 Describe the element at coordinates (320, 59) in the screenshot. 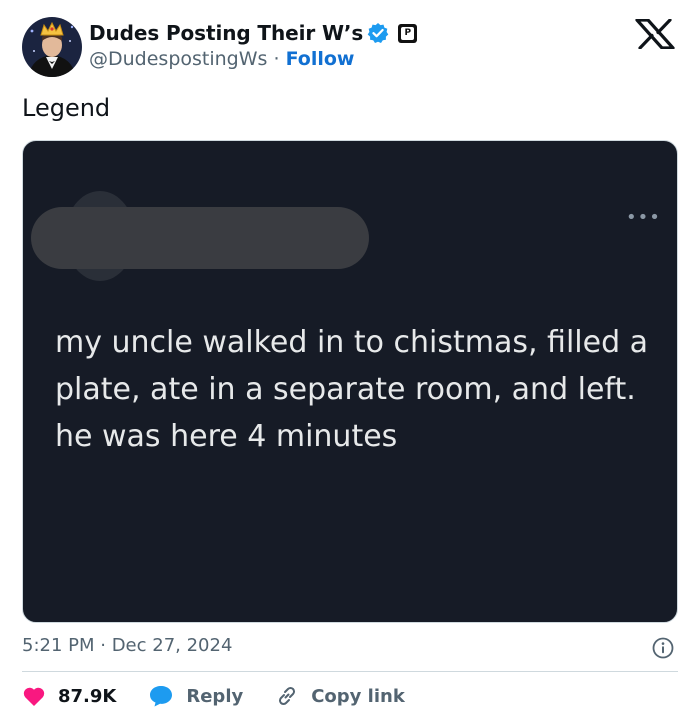

I see `follow-button: Follow` at that location.